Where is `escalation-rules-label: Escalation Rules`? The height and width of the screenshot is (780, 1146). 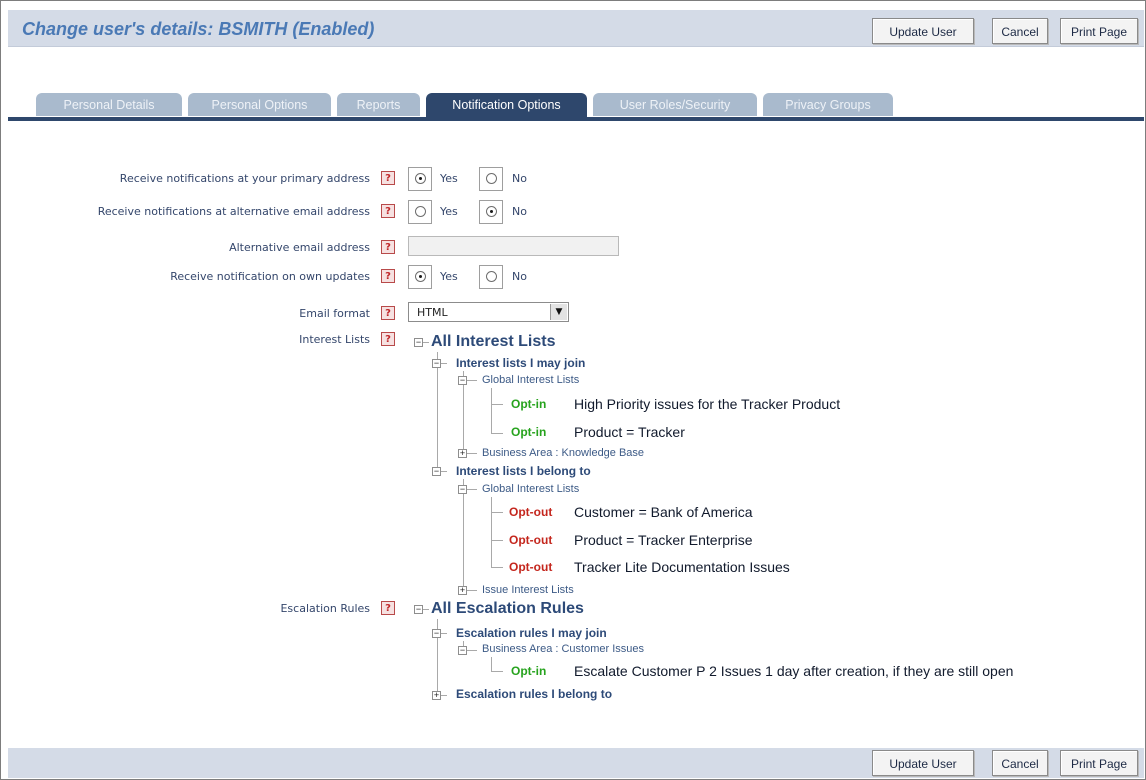 escalation-rules-label: Escalation Rules is located at coordinates (325, 608).